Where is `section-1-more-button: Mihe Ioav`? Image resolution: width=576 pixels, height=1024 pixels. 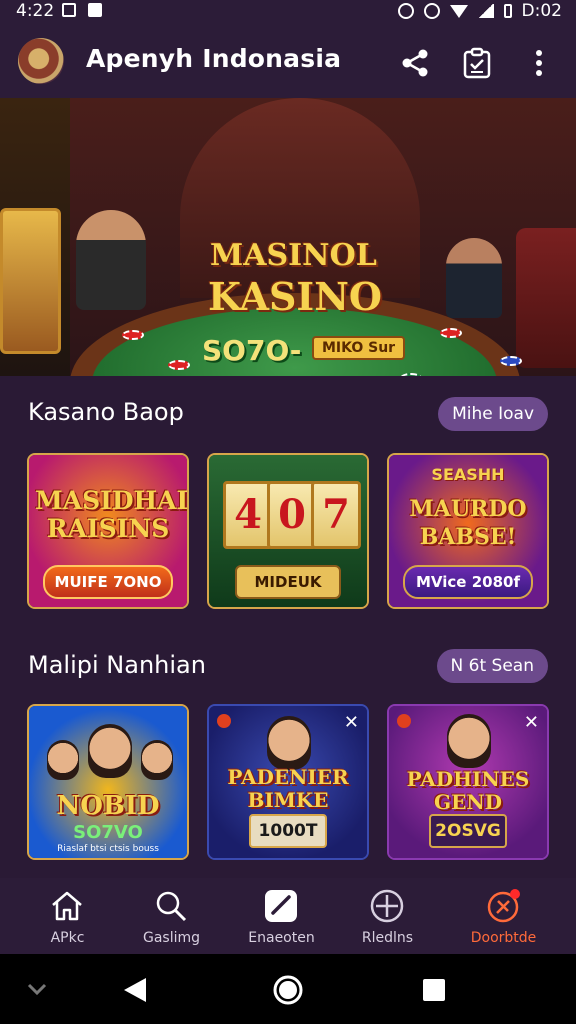 section-1-more-button: Mihe Ioav is located at coordinates (493, 414).